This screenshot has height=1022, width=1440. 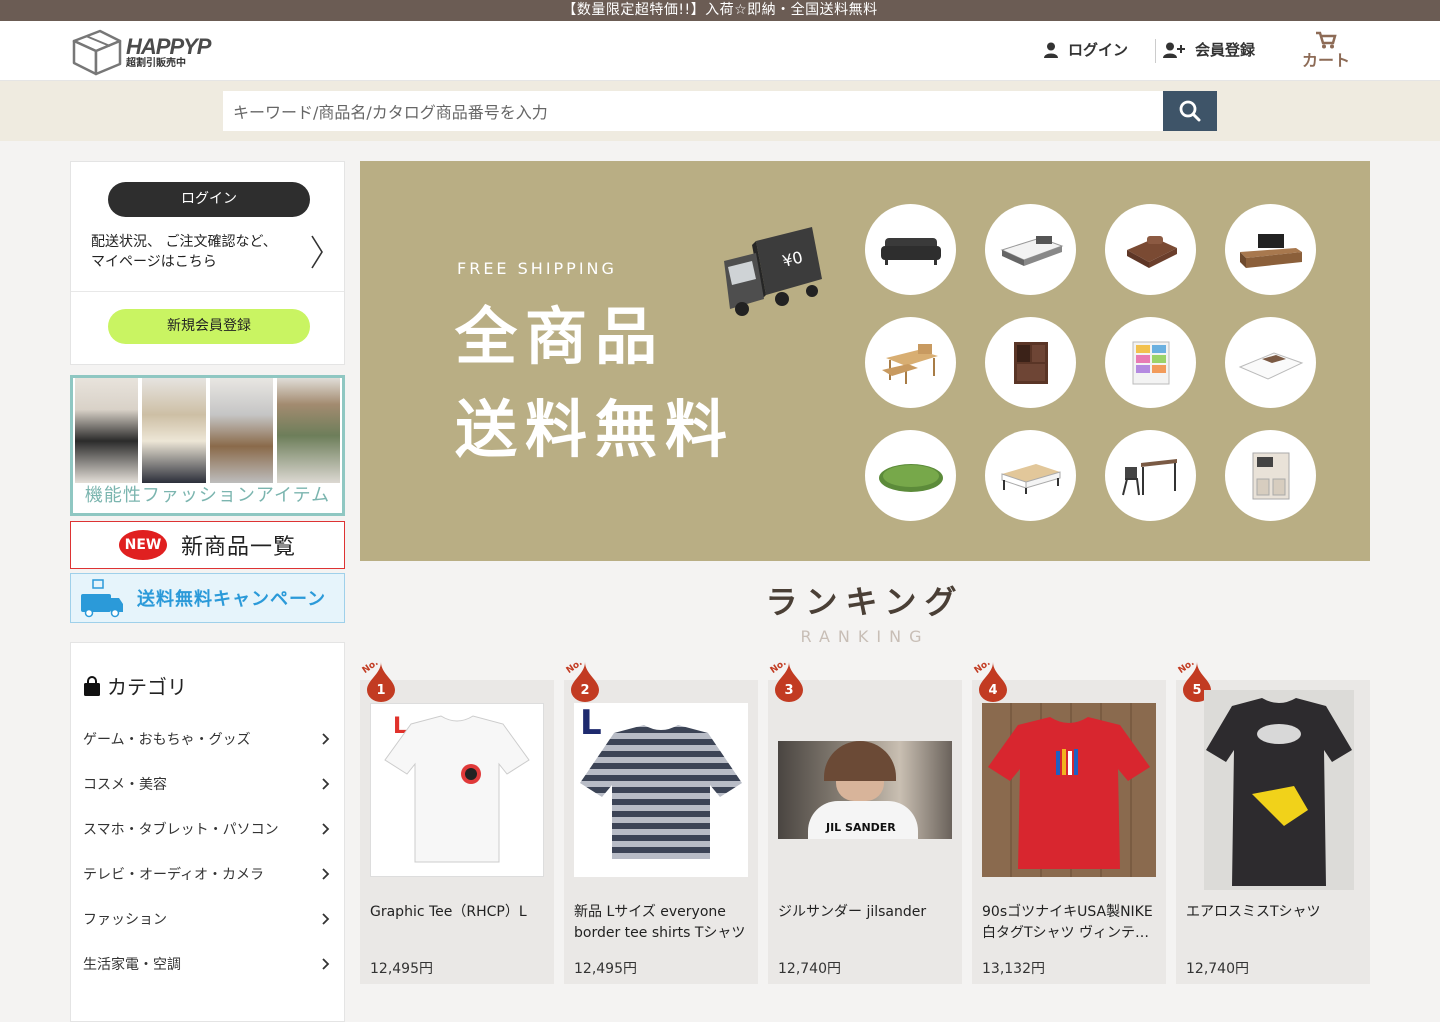 What do you see at coordinates (537, 268) in the screenshot?
I see `hero-free-shipping-label: FREE SHIPPING` at bounding box center [537, 268].